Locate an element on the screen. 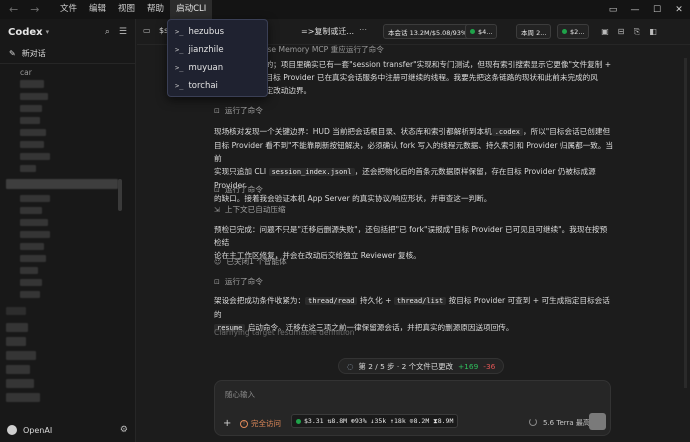  command-run-2: ⊡ 运行了命令 is located at coordinates (238, 189).